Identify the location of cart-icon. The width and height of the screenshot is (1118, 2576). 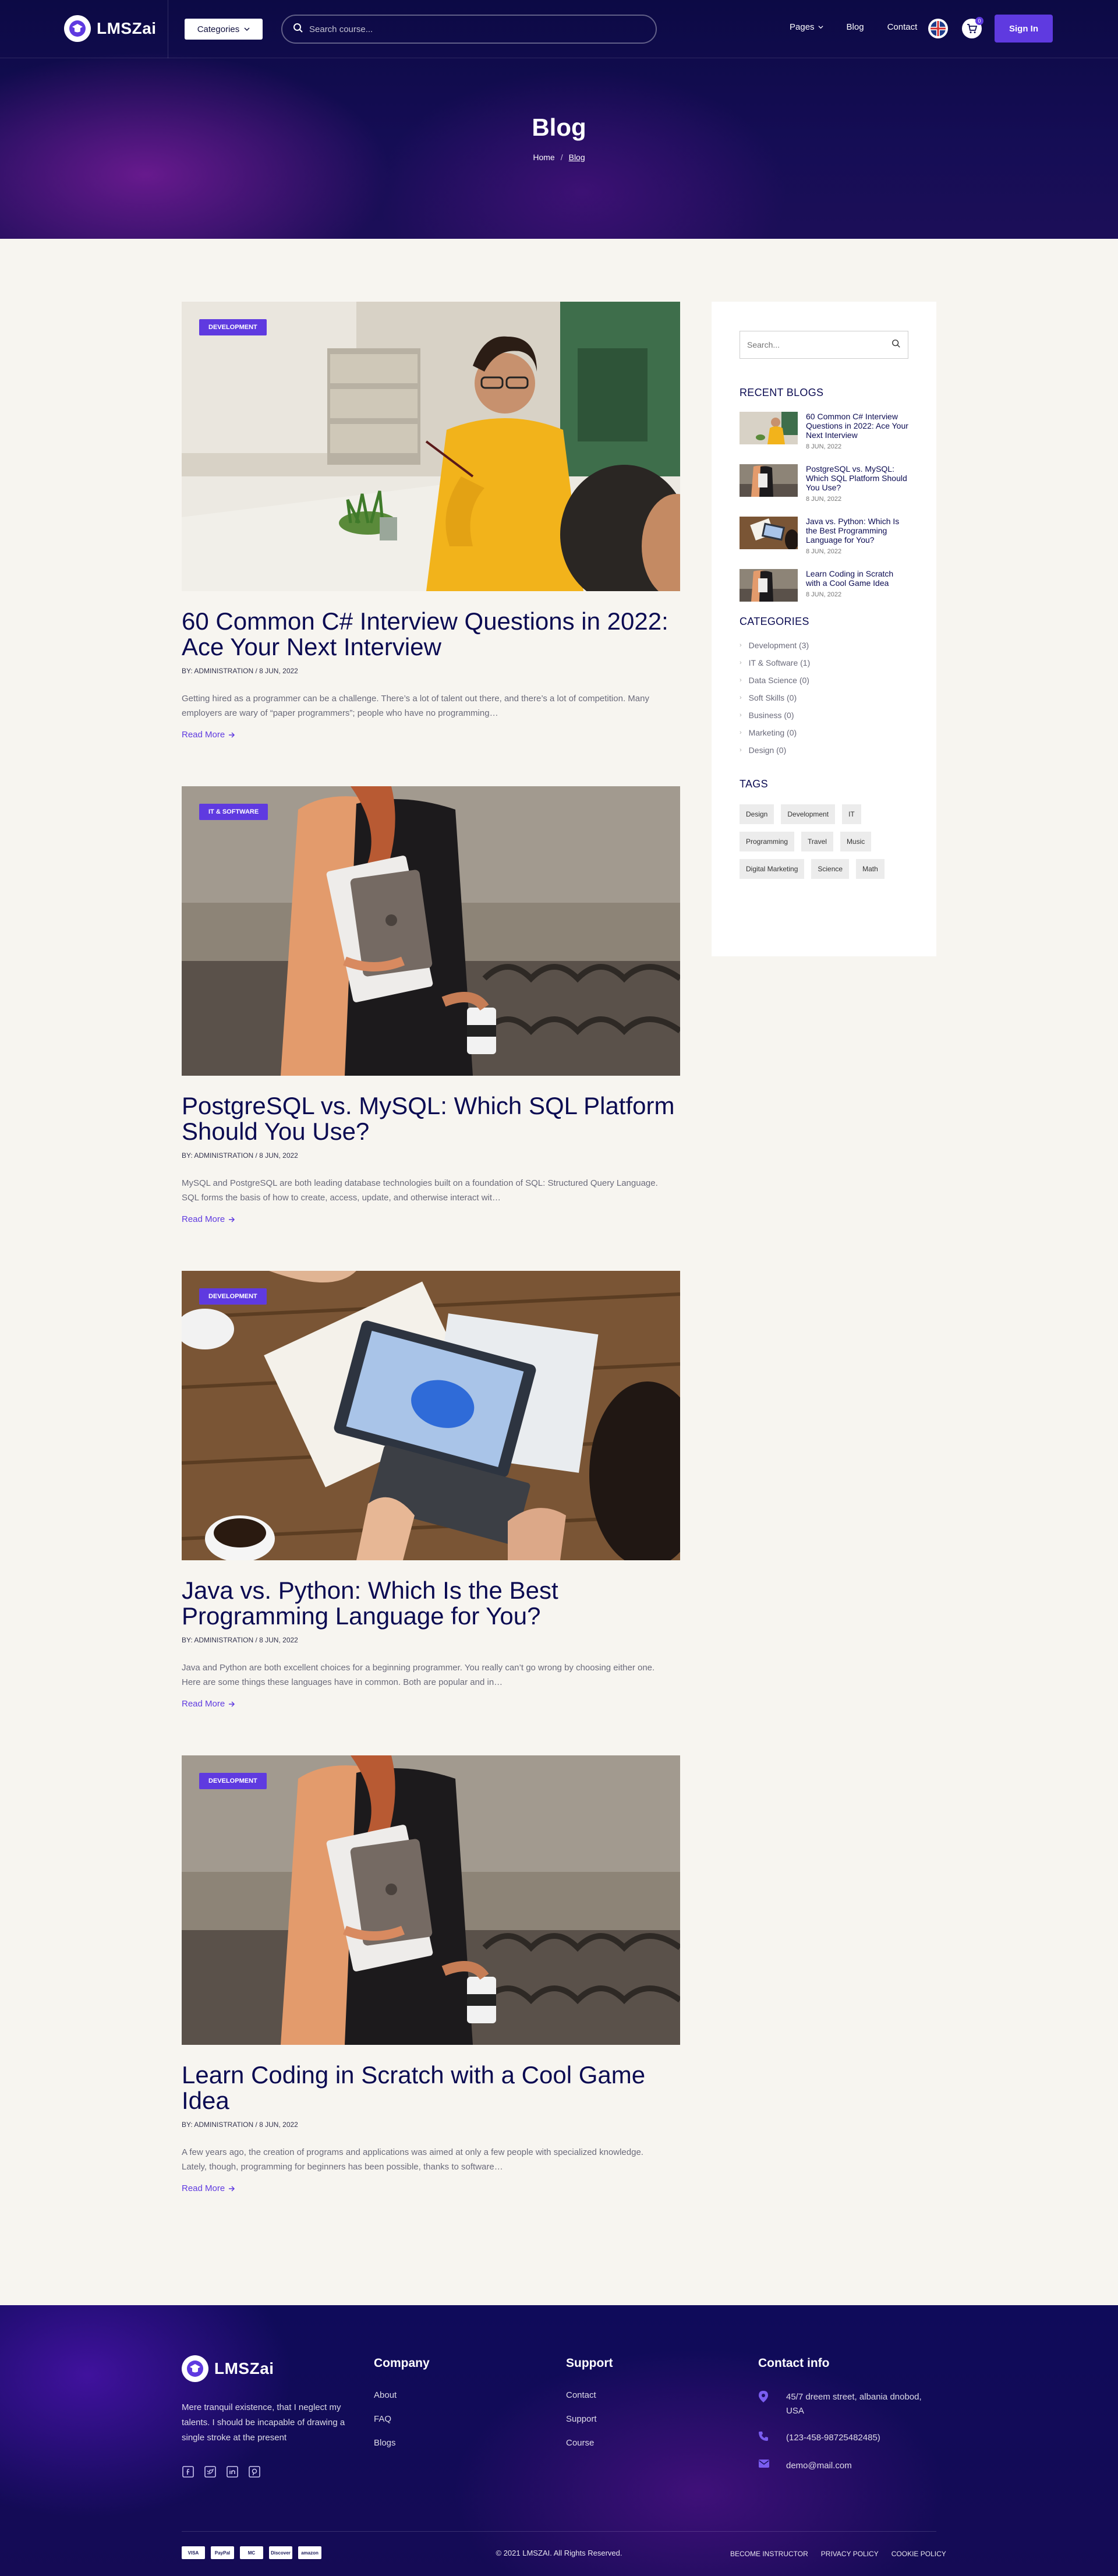
(972, 28).